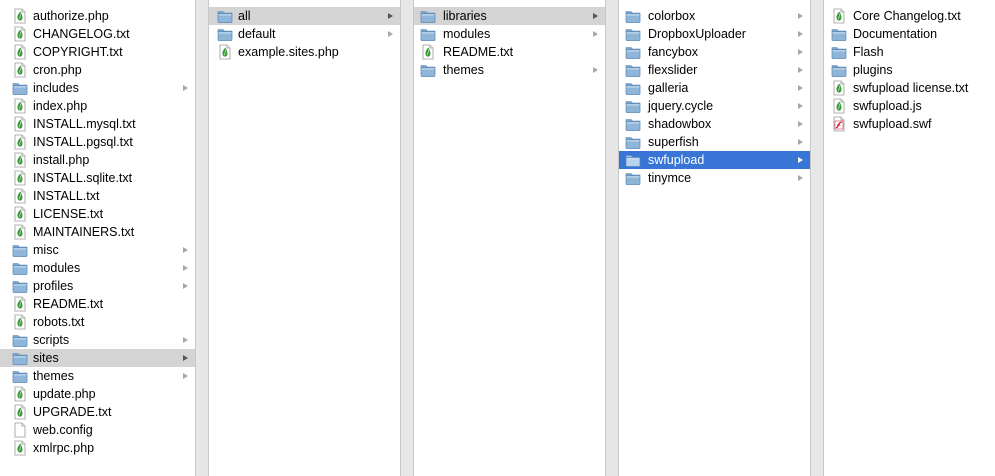 The image size is (995, 476). What do you see at coordinates (97, 322) in the screenshot?
I see `file-row: robots.txt` at bounding box center [97, 322].